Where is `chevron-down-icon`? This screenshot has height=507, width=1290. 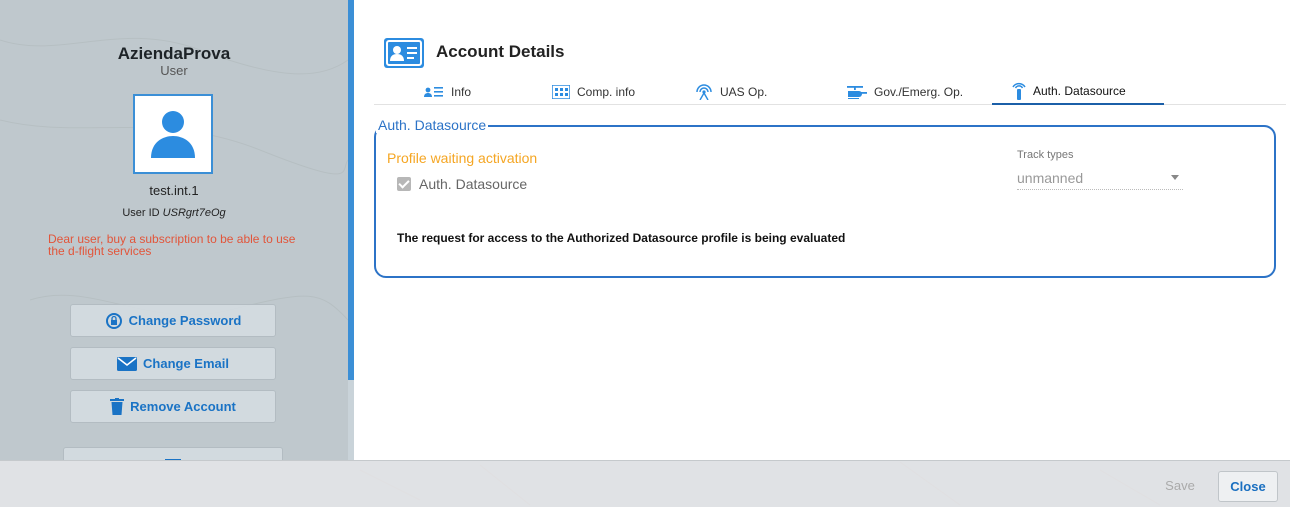 chevron-down-icon is located at coordinates (1175, 177).